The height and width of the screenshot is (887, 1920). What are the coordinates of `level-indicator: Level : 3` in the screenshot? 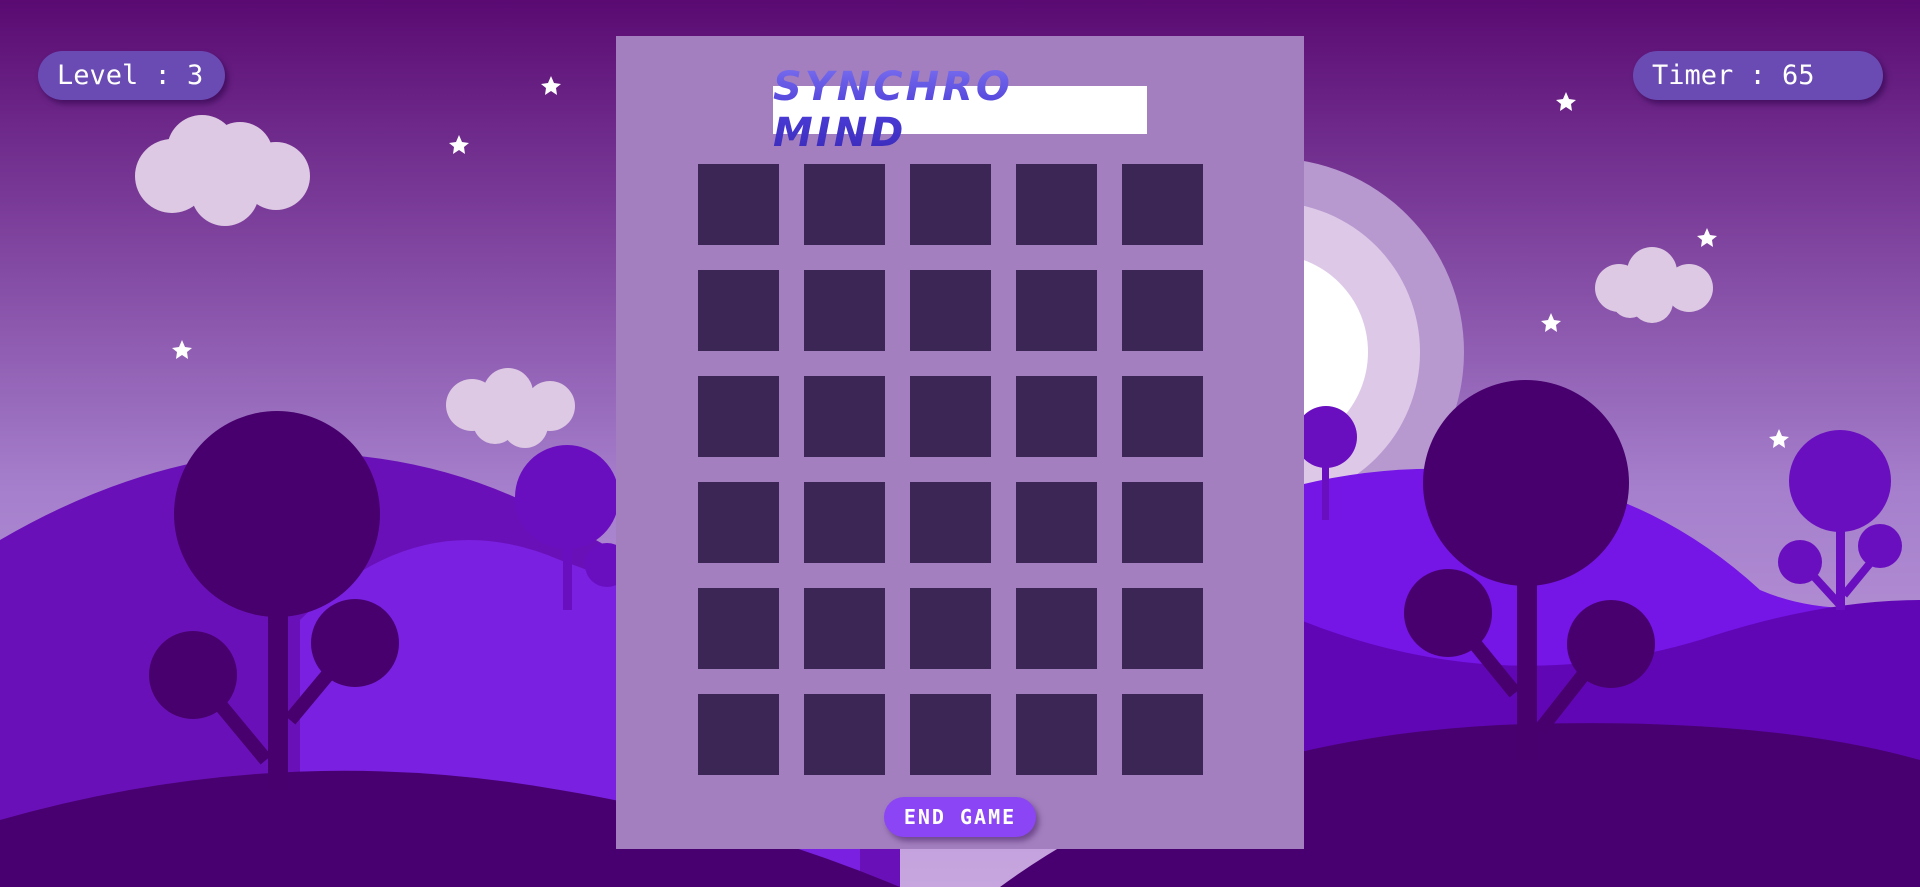 It's located at (131, 75).